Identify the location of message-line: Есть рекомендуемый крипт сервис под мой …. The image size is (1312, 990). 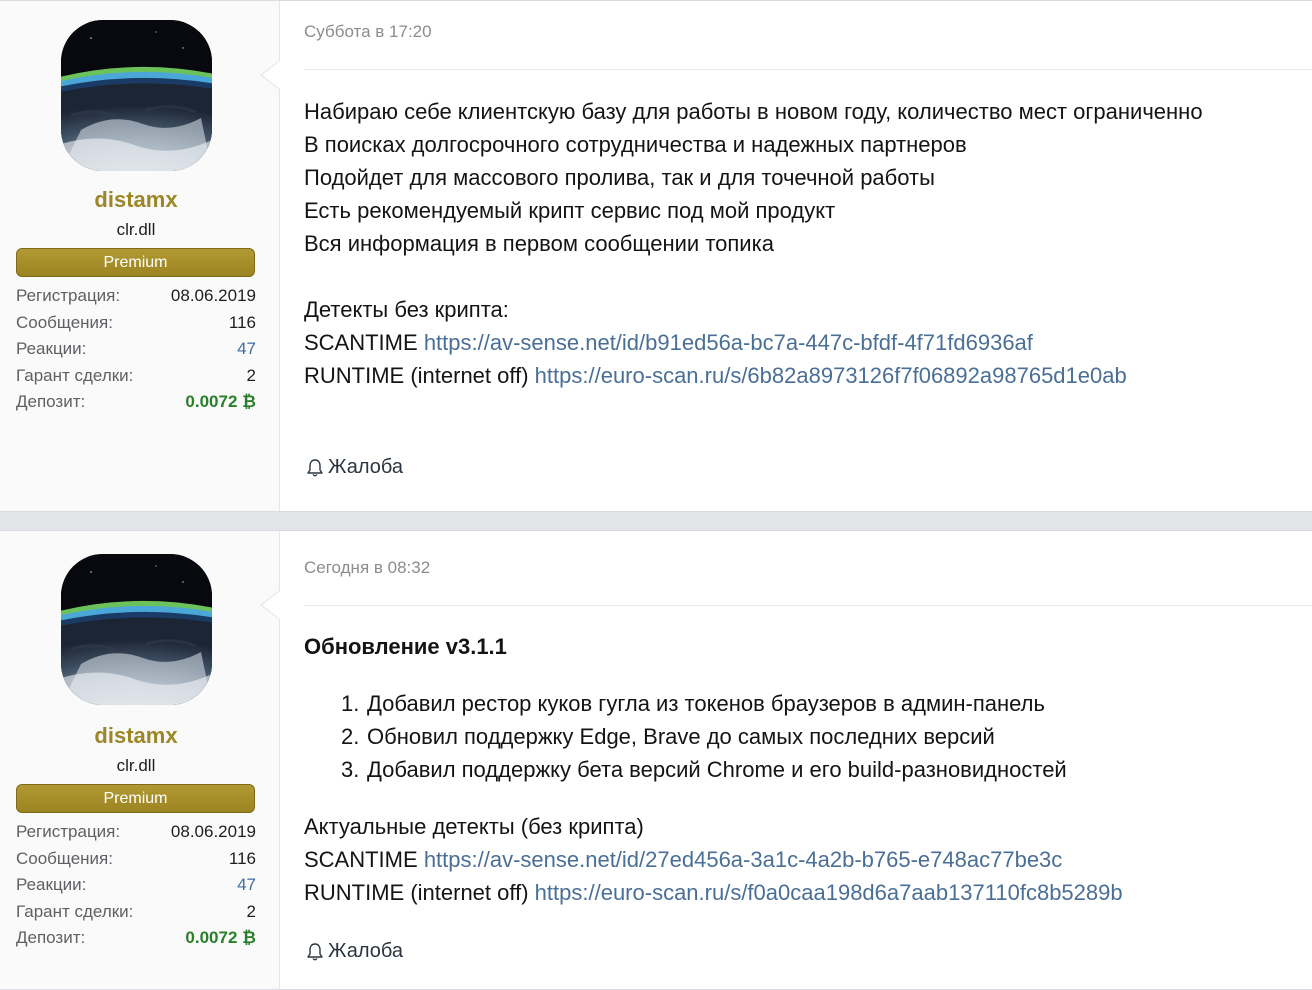
(570, 210).